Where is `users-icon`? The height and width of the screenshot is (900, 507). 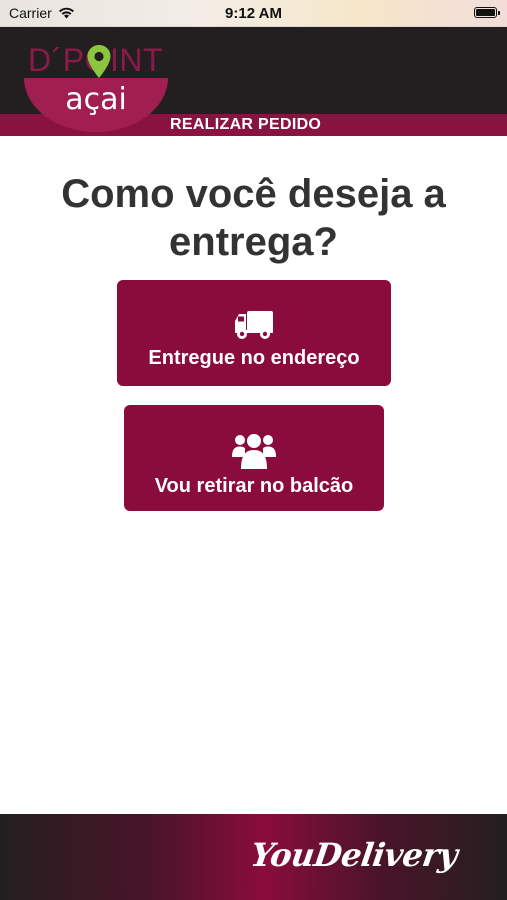
users-icon is located at coordinates (254, 451).